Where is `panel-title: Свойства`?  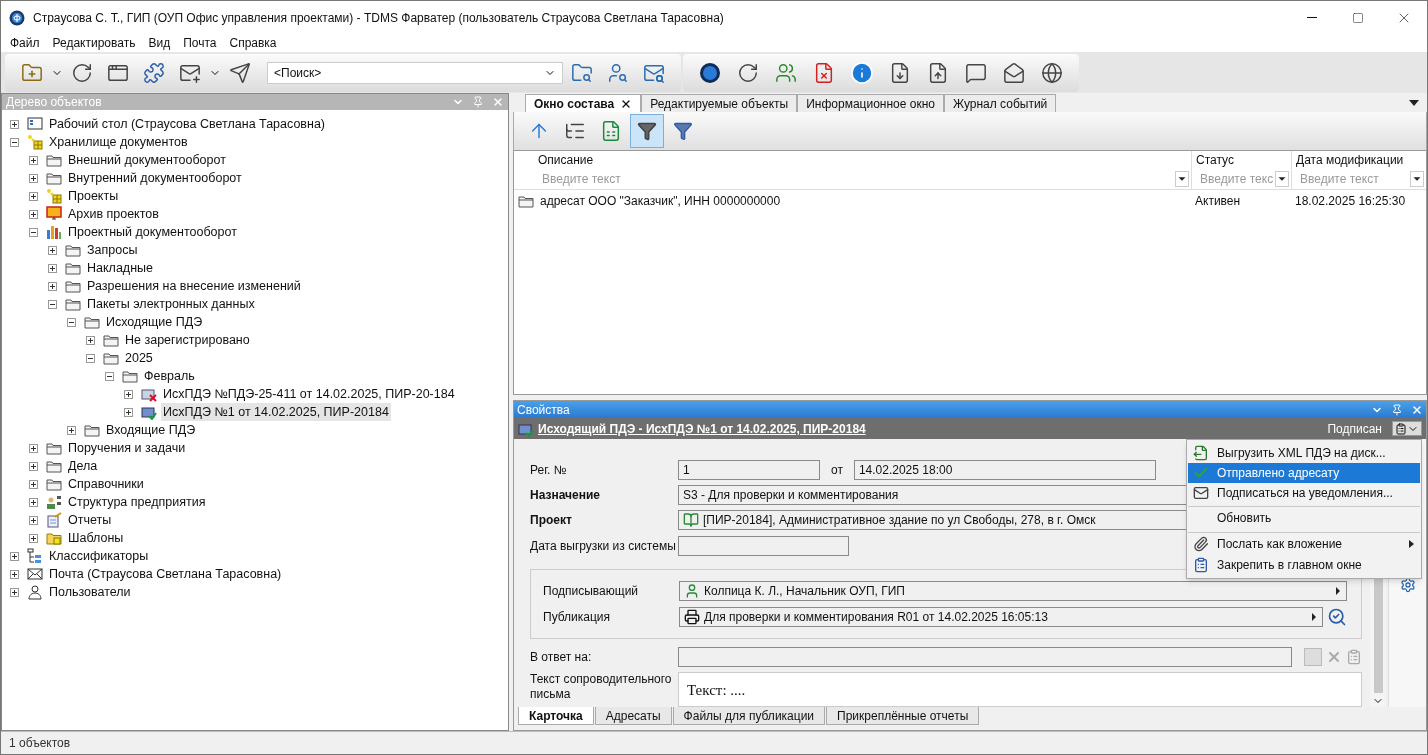
panel-title: Свойства is located at coordinates (544, 410).